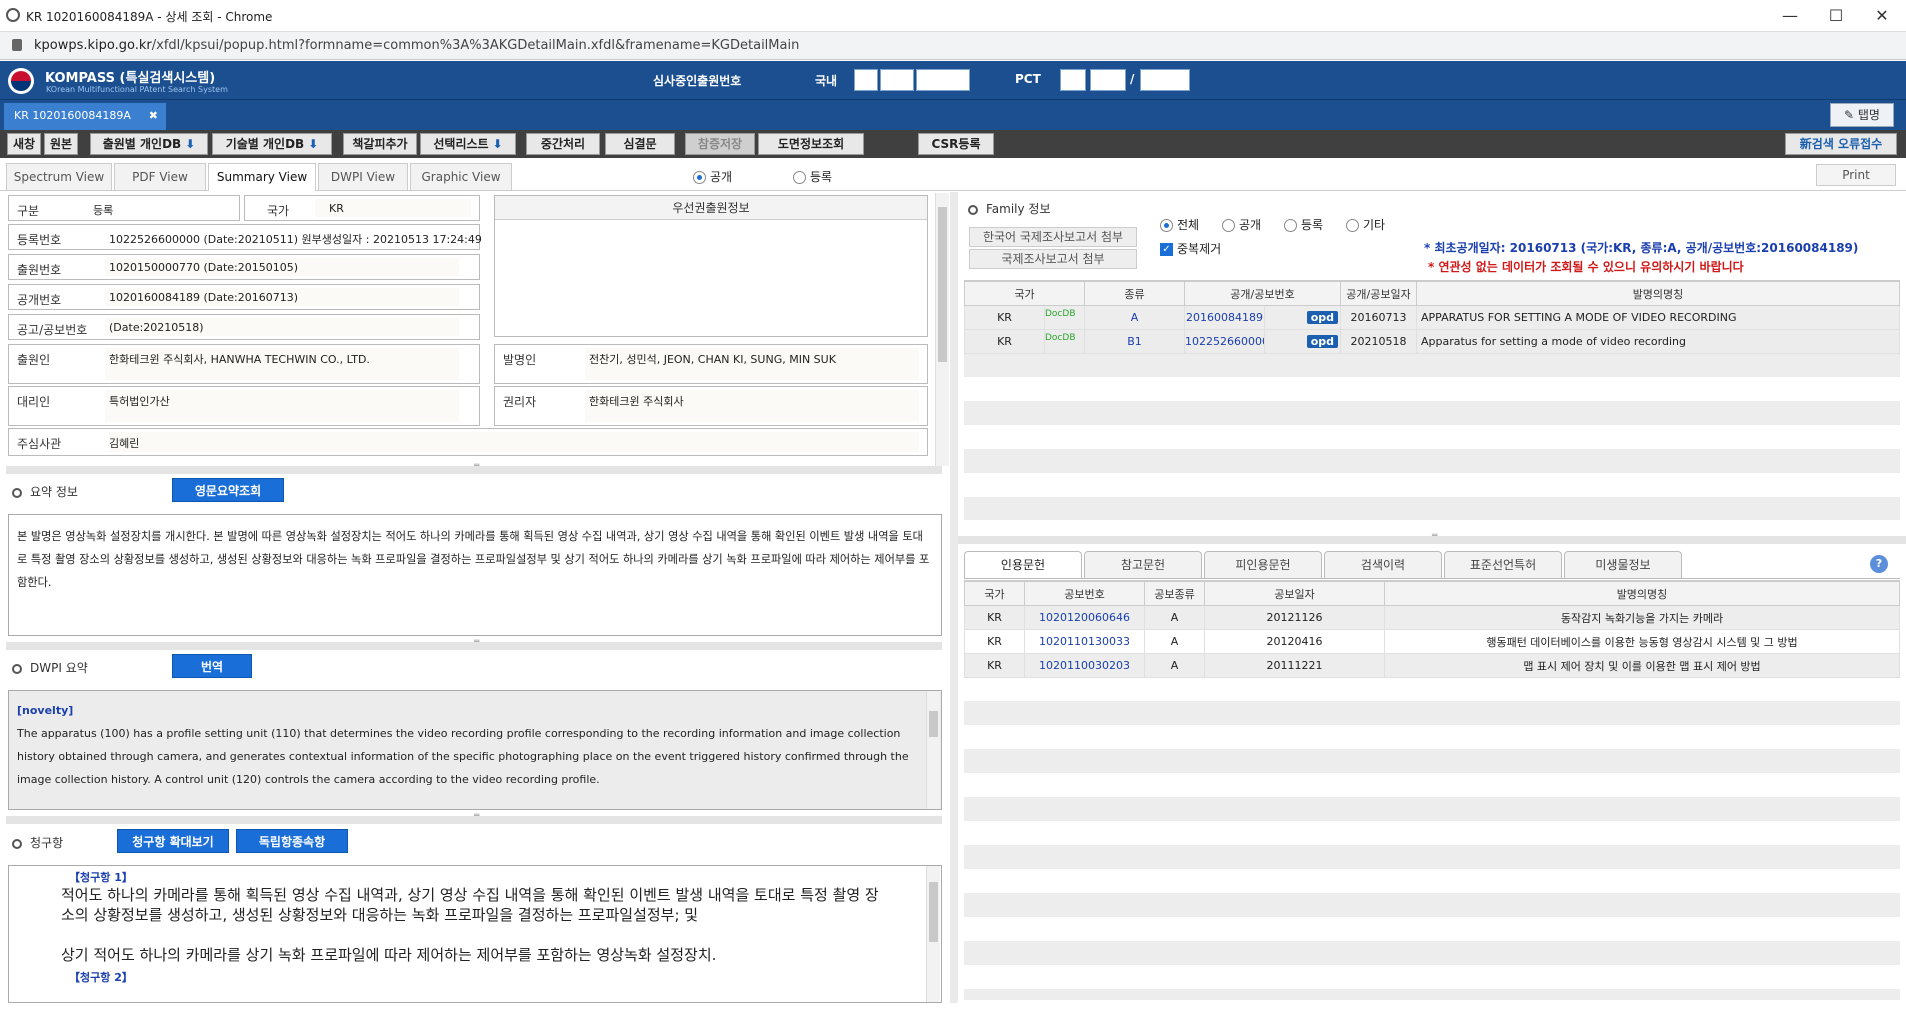  I want to click on select-list-button: 선택리스트 ⬇, so click(468, 144).